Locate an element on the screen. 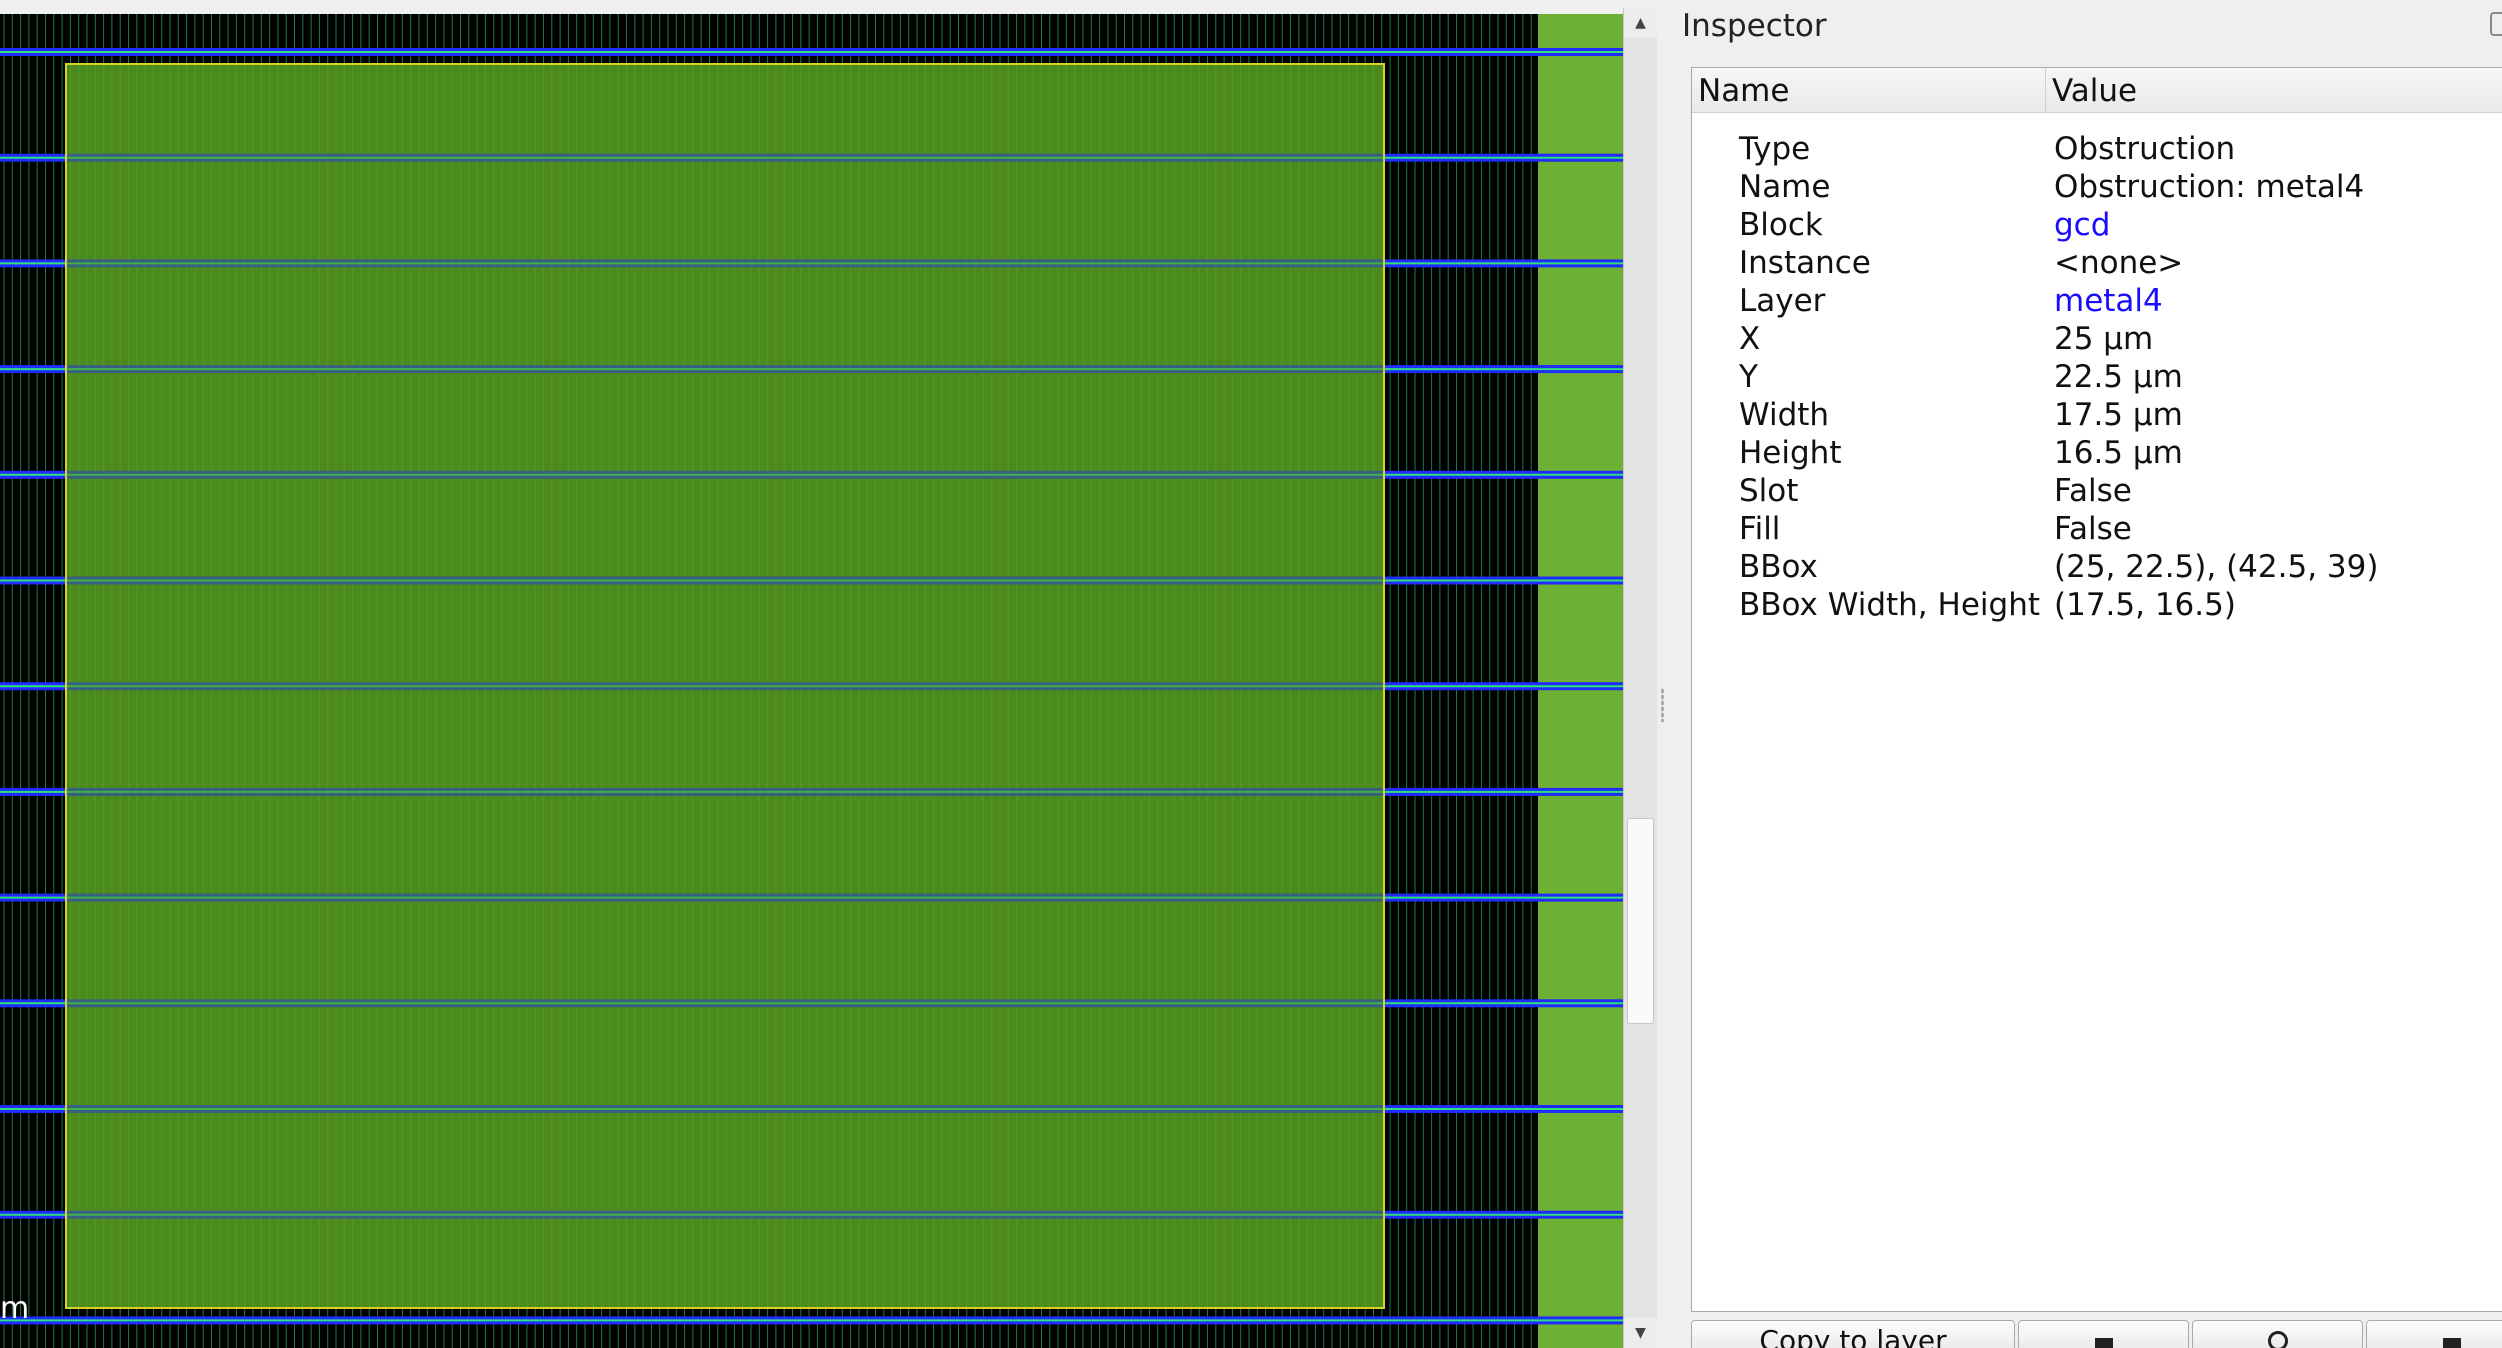  property-value: 16.5 μm is located at coordinates (2118, 453).